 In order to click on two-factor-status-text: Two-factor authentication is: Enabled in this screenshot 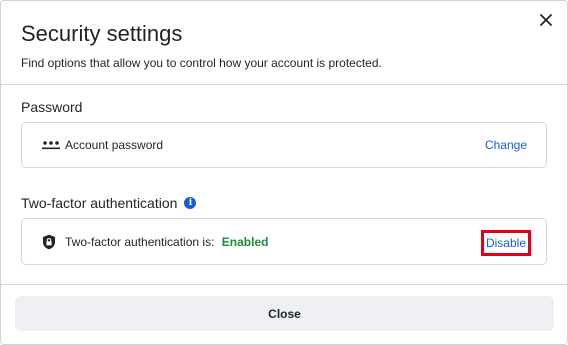, I will do `click(166, 242)`.